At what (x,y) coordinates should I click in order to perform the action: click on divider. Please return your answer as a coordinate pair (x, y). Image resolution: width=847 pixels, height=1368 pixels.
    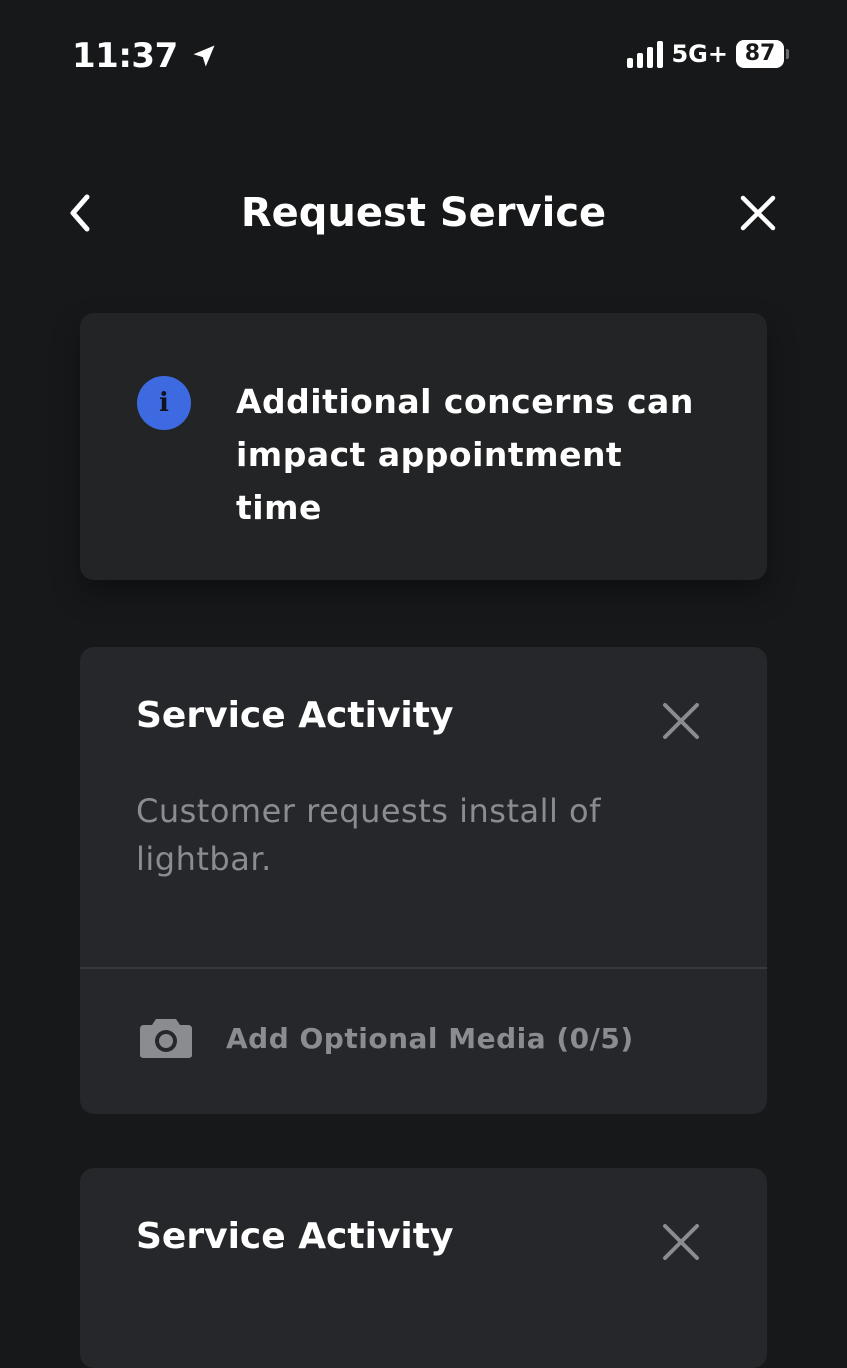
    Looking at the image, I should click on (423, 968).